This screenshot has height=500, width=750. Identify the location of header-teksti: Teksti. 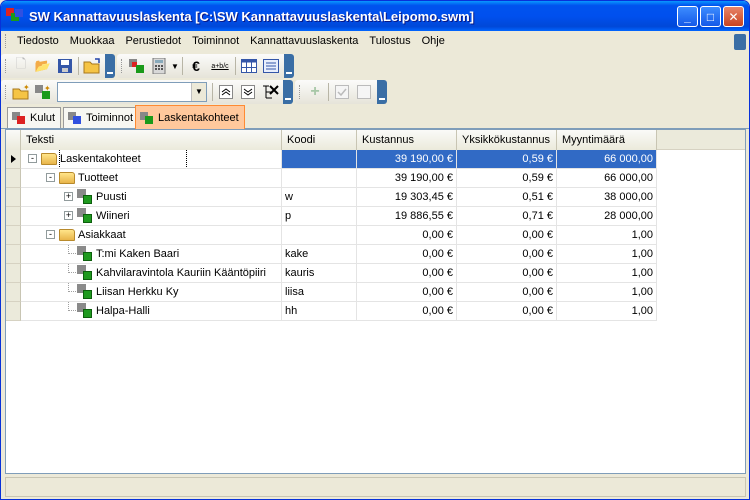
(151, 140).